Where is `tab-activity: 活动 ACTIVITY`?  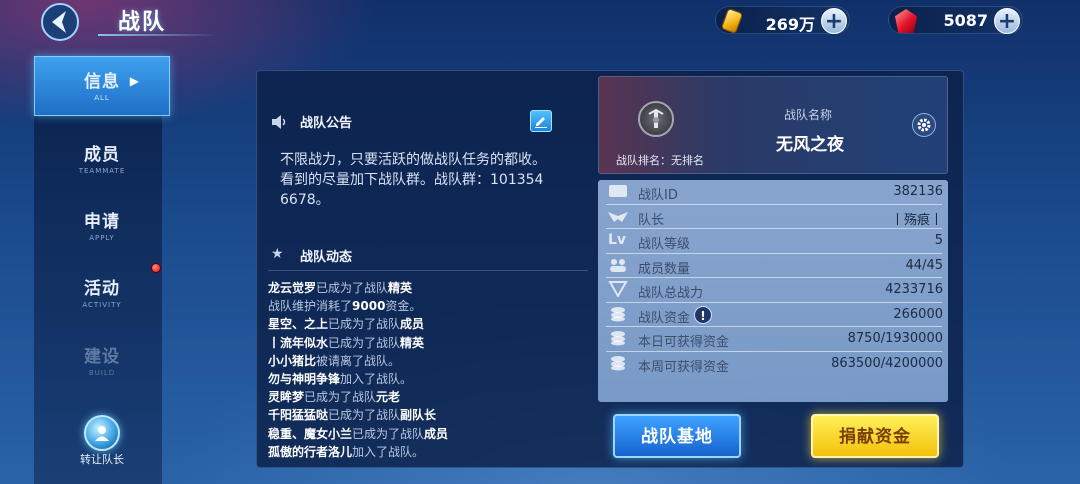 tab-activity: 活动 ACTIVITY is located at coordinates (102, 294).